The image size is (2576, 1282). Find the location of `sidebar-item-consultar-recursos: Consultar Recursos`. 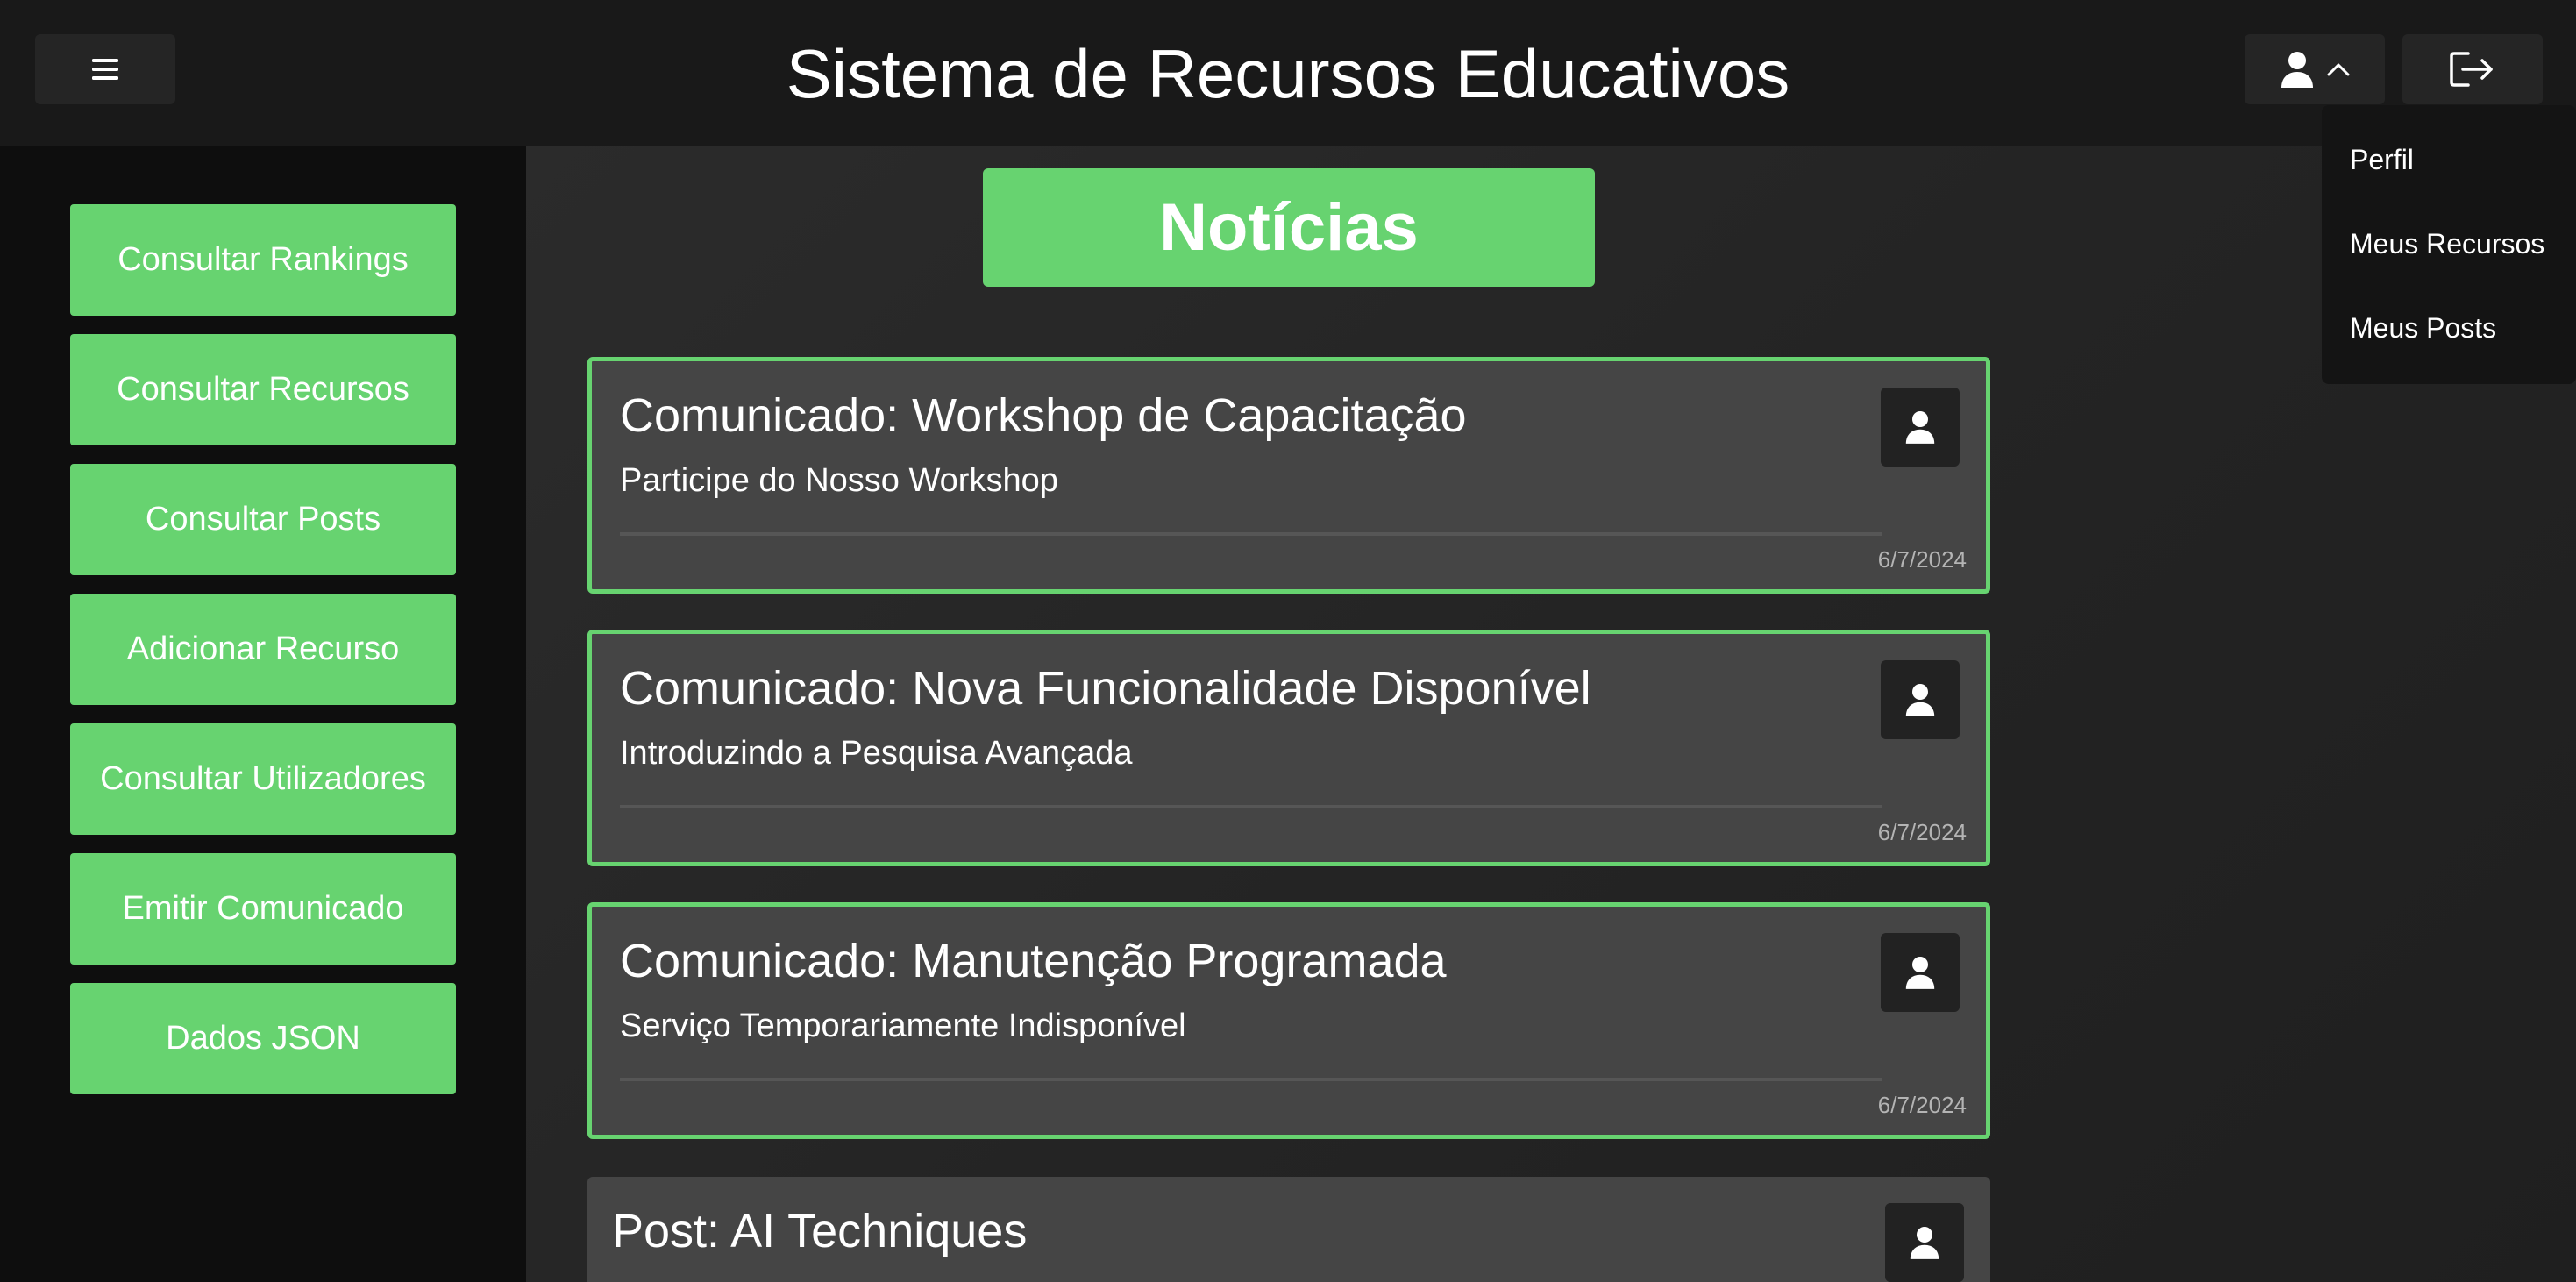

sidebar-item-consultar-recursos: Consultar Recursos is located at coordinates (263, 389).